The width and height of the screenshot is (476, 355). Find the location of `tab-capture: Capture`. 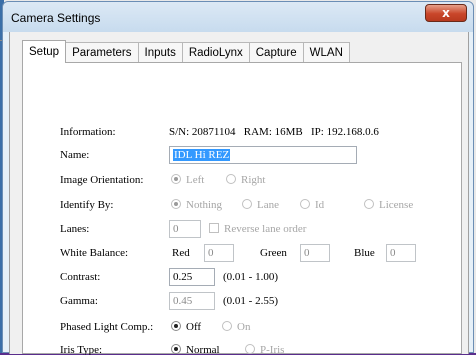

tab-capture: Capture is located at coordinates (276, 52).